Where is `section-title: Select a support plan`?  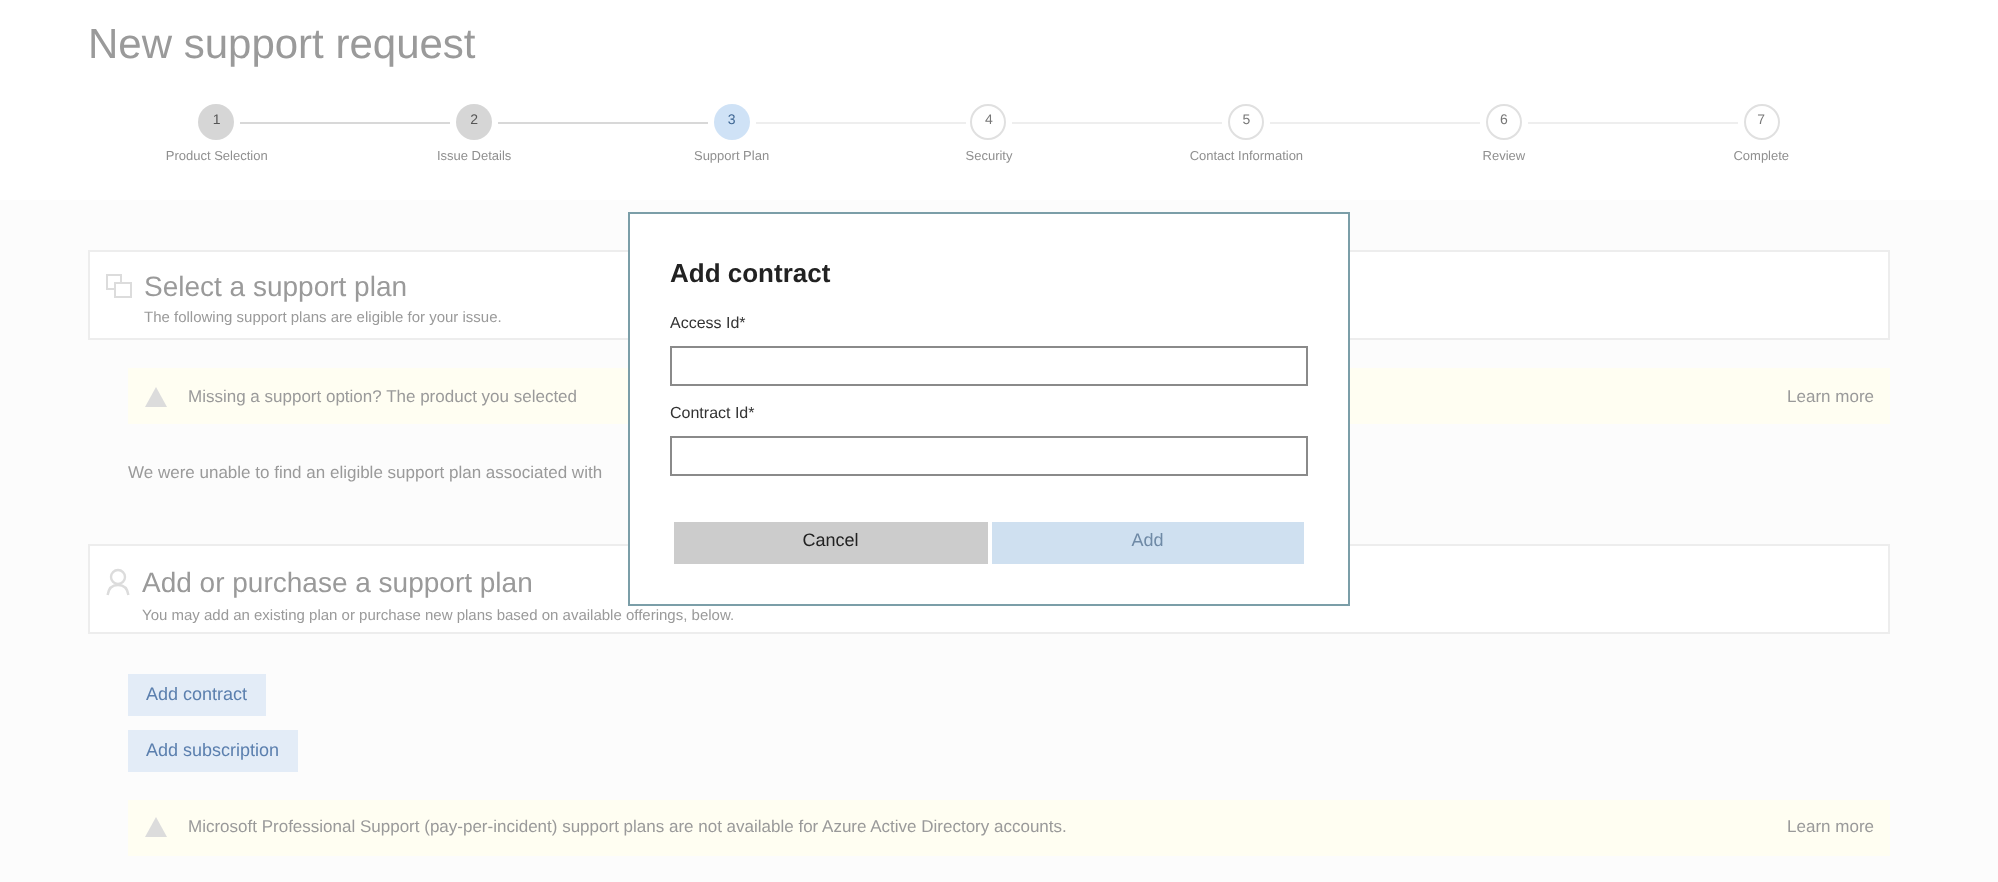
section-title: Select a support plan is located at coordinates (277, 287).